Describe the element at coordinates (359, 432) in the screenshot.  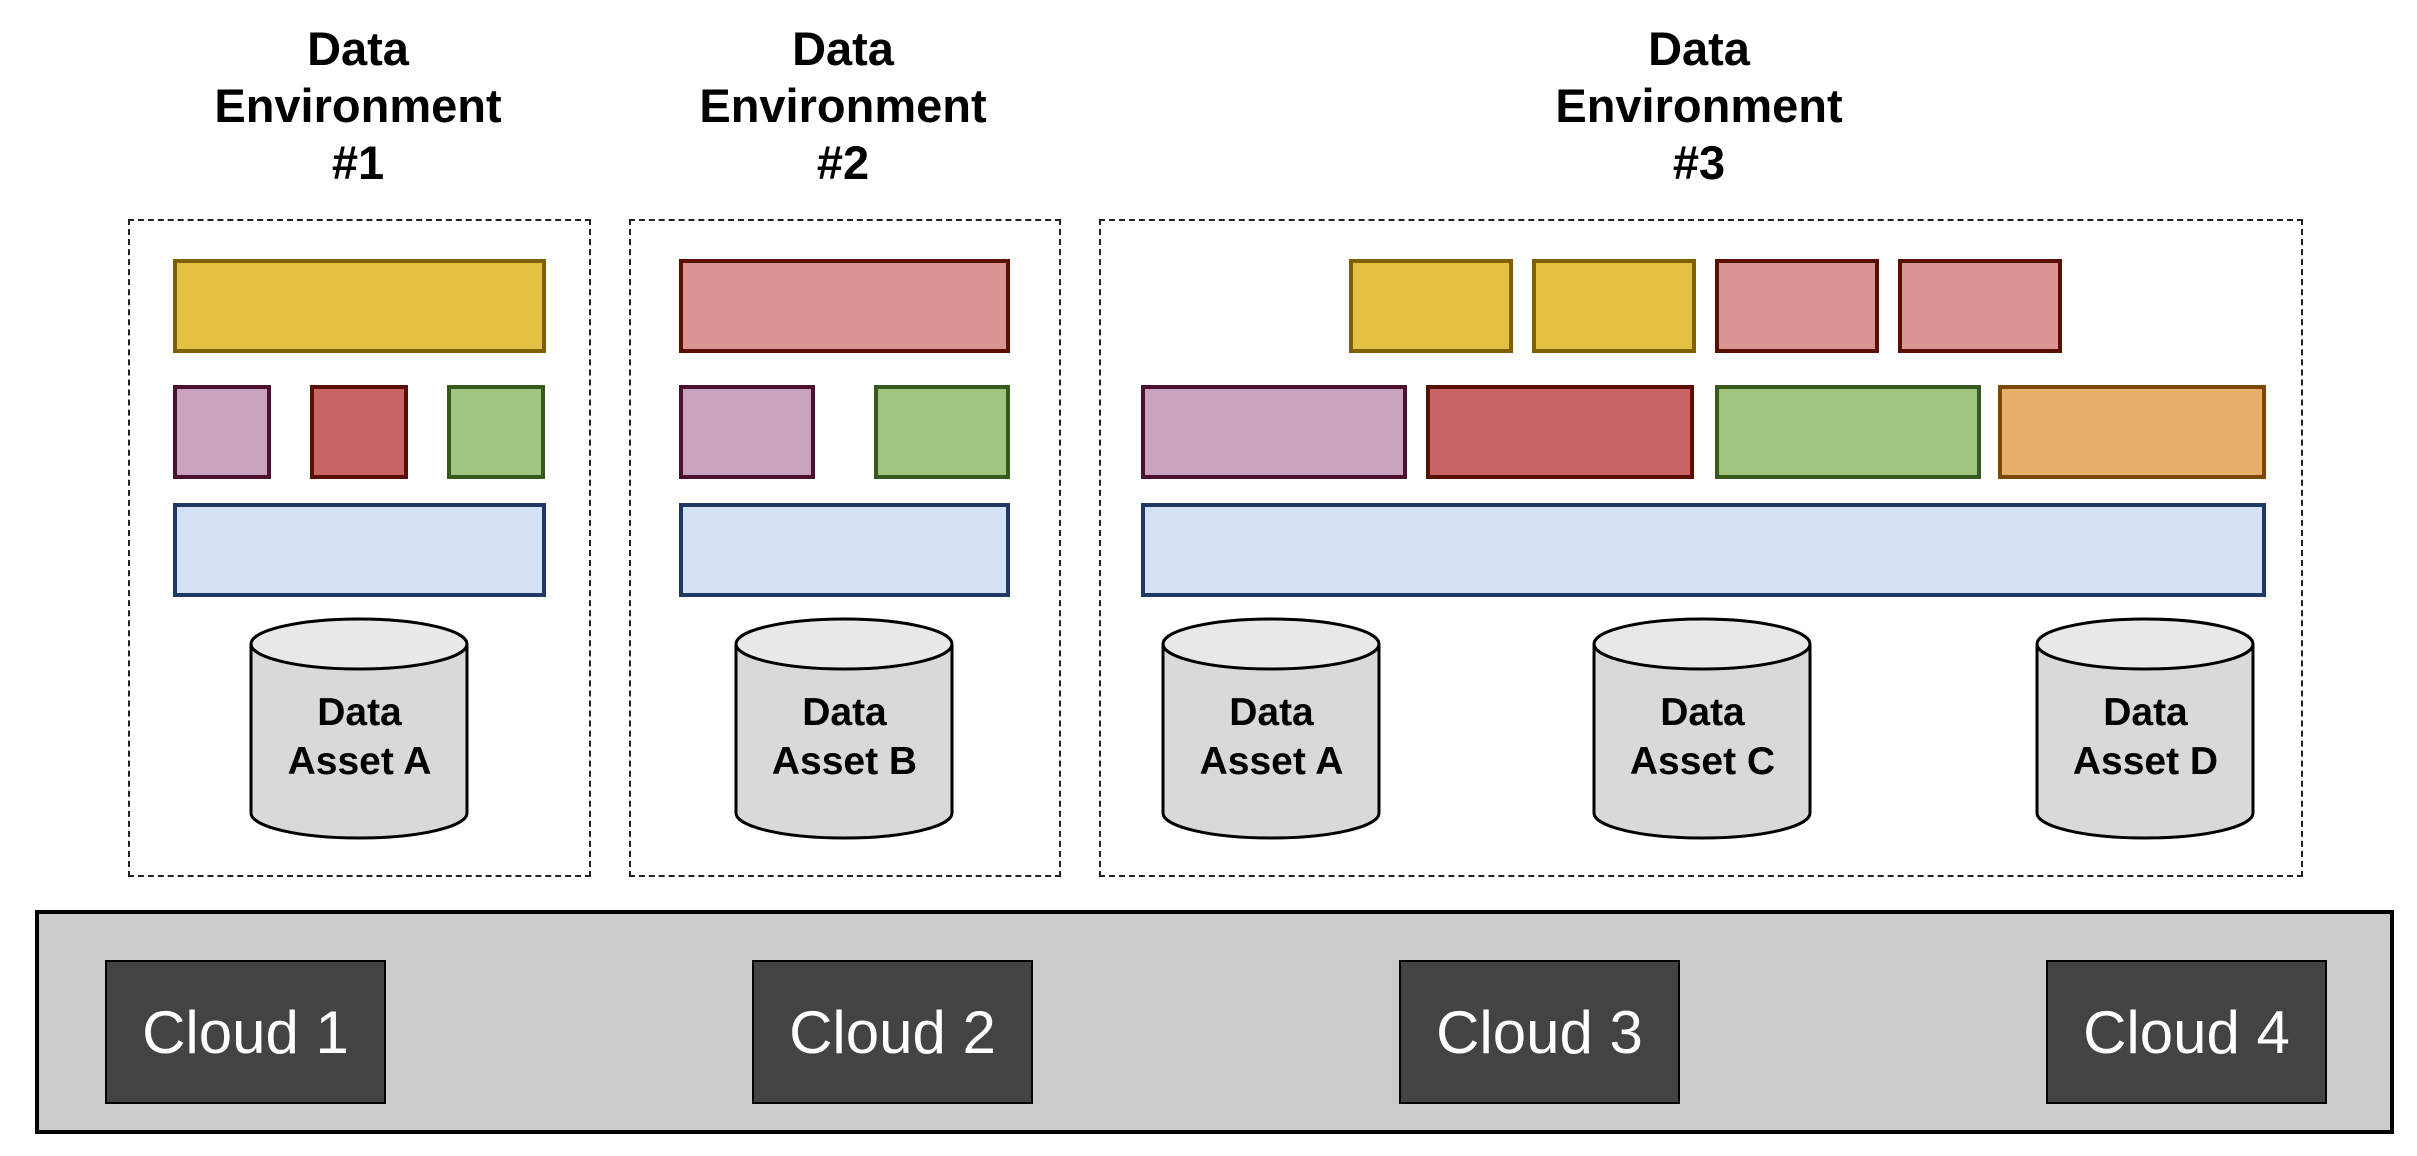
I see `env-1-red-block` at that location.